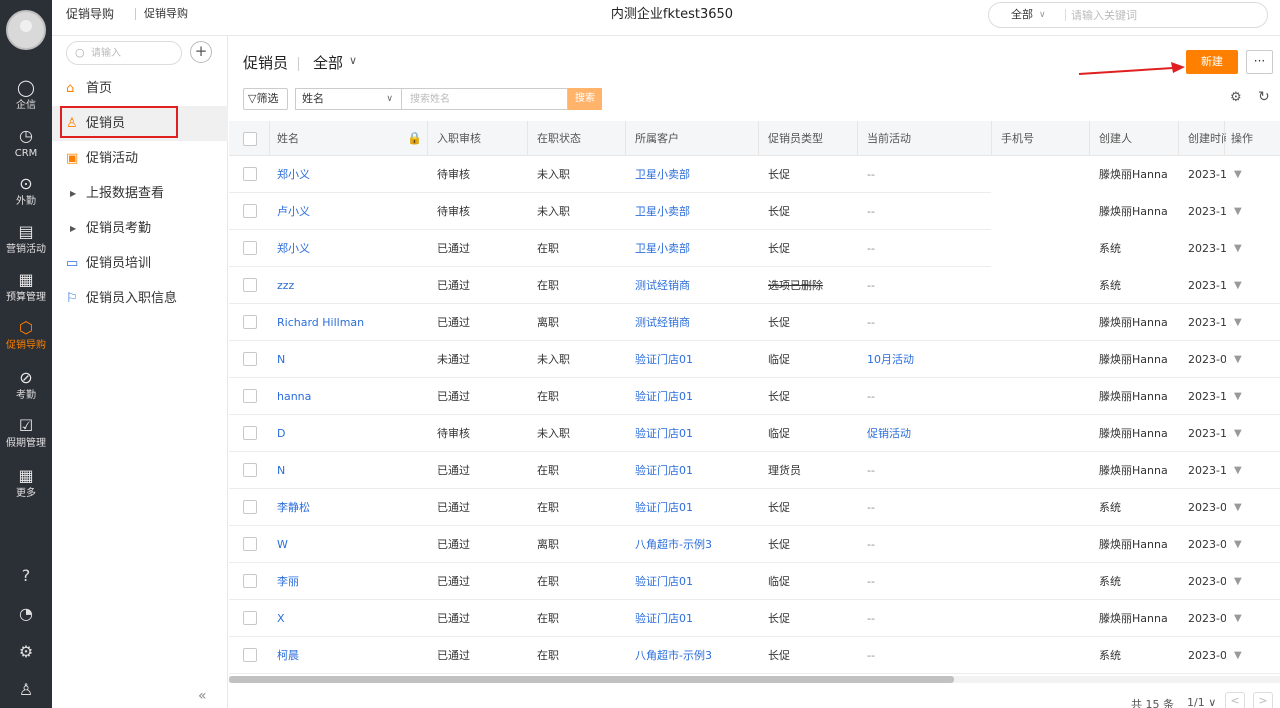 This screenshot has width=1280, height=708. I want to click on add-menu-button: +, so click(201, 52).